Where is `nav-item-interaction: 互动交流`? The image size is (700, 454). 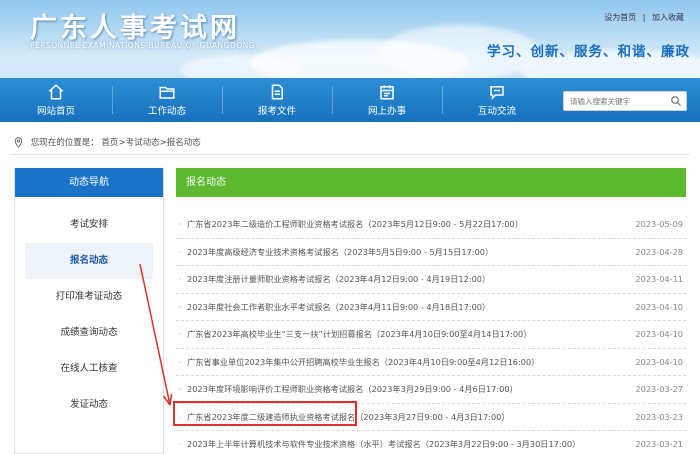 nav-item-interaction: 互动交流 is located at coordinates (497, 100).